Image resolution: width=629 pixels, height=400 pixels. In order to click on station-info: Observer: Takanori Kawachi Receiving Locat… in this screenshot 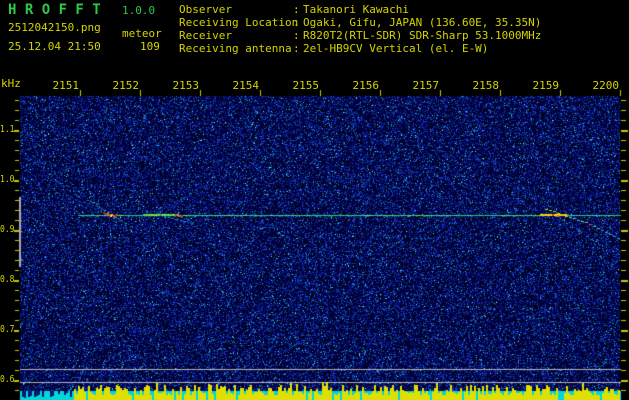, I will do `click(360, 29)`.